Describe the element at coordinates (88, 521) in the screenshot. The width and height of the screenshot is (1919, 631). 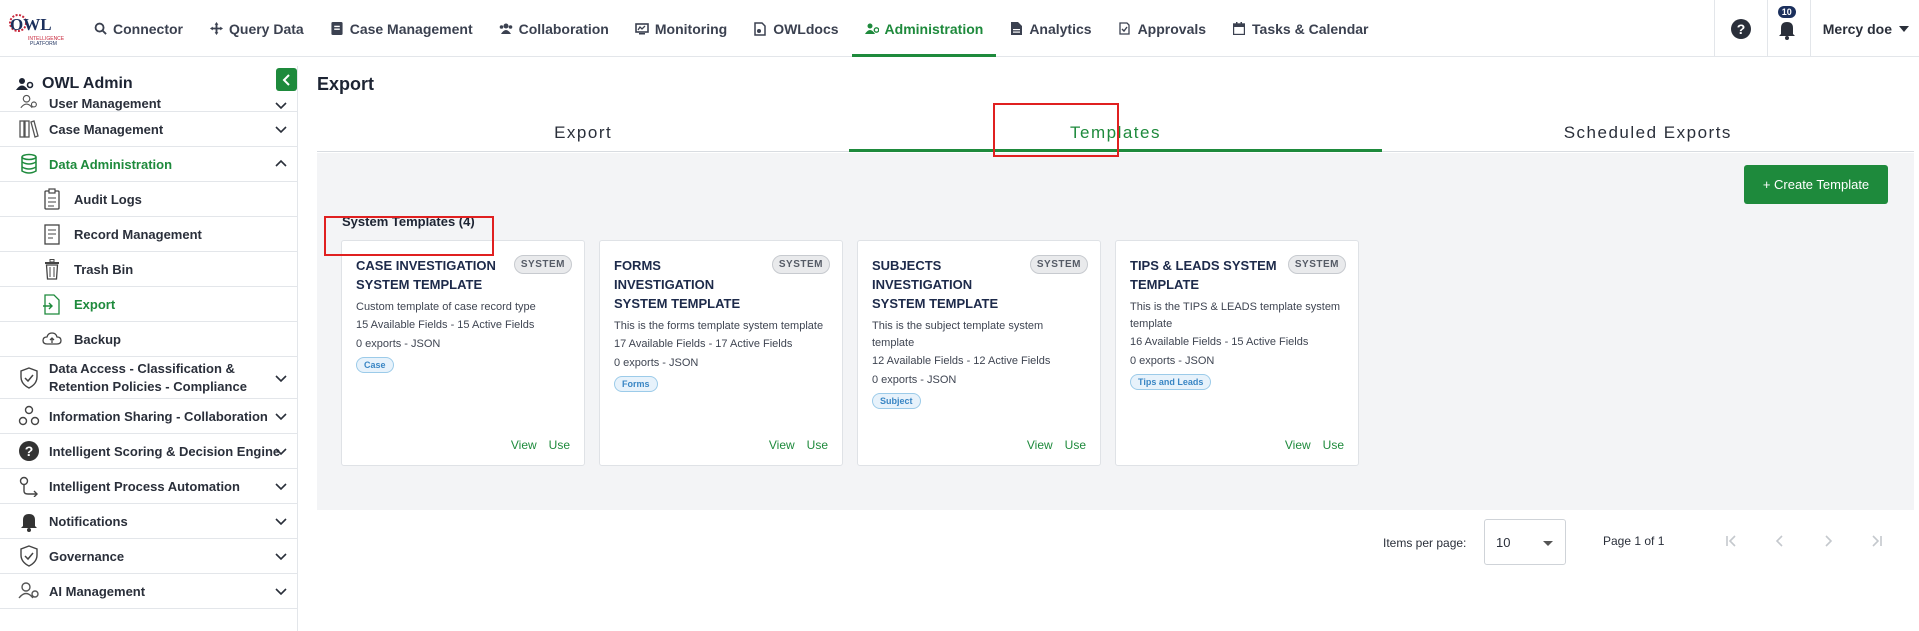
I see `sidebar-item-label: Notifications` at that location.